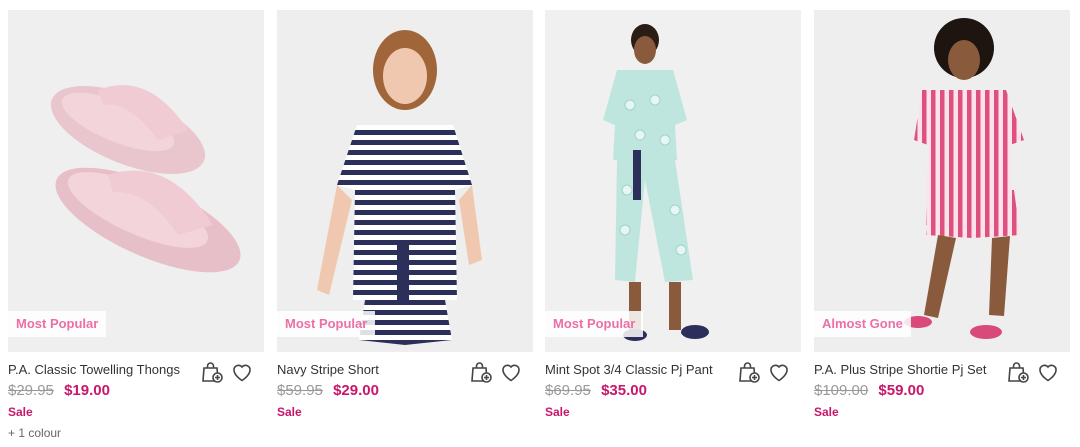 The width and height of the screenshot is (1080, 447). Describe the element at coordinates (94, 369) in the screenshot. I see `product-title: P.A. Classic Towelling Thongs` at that location.